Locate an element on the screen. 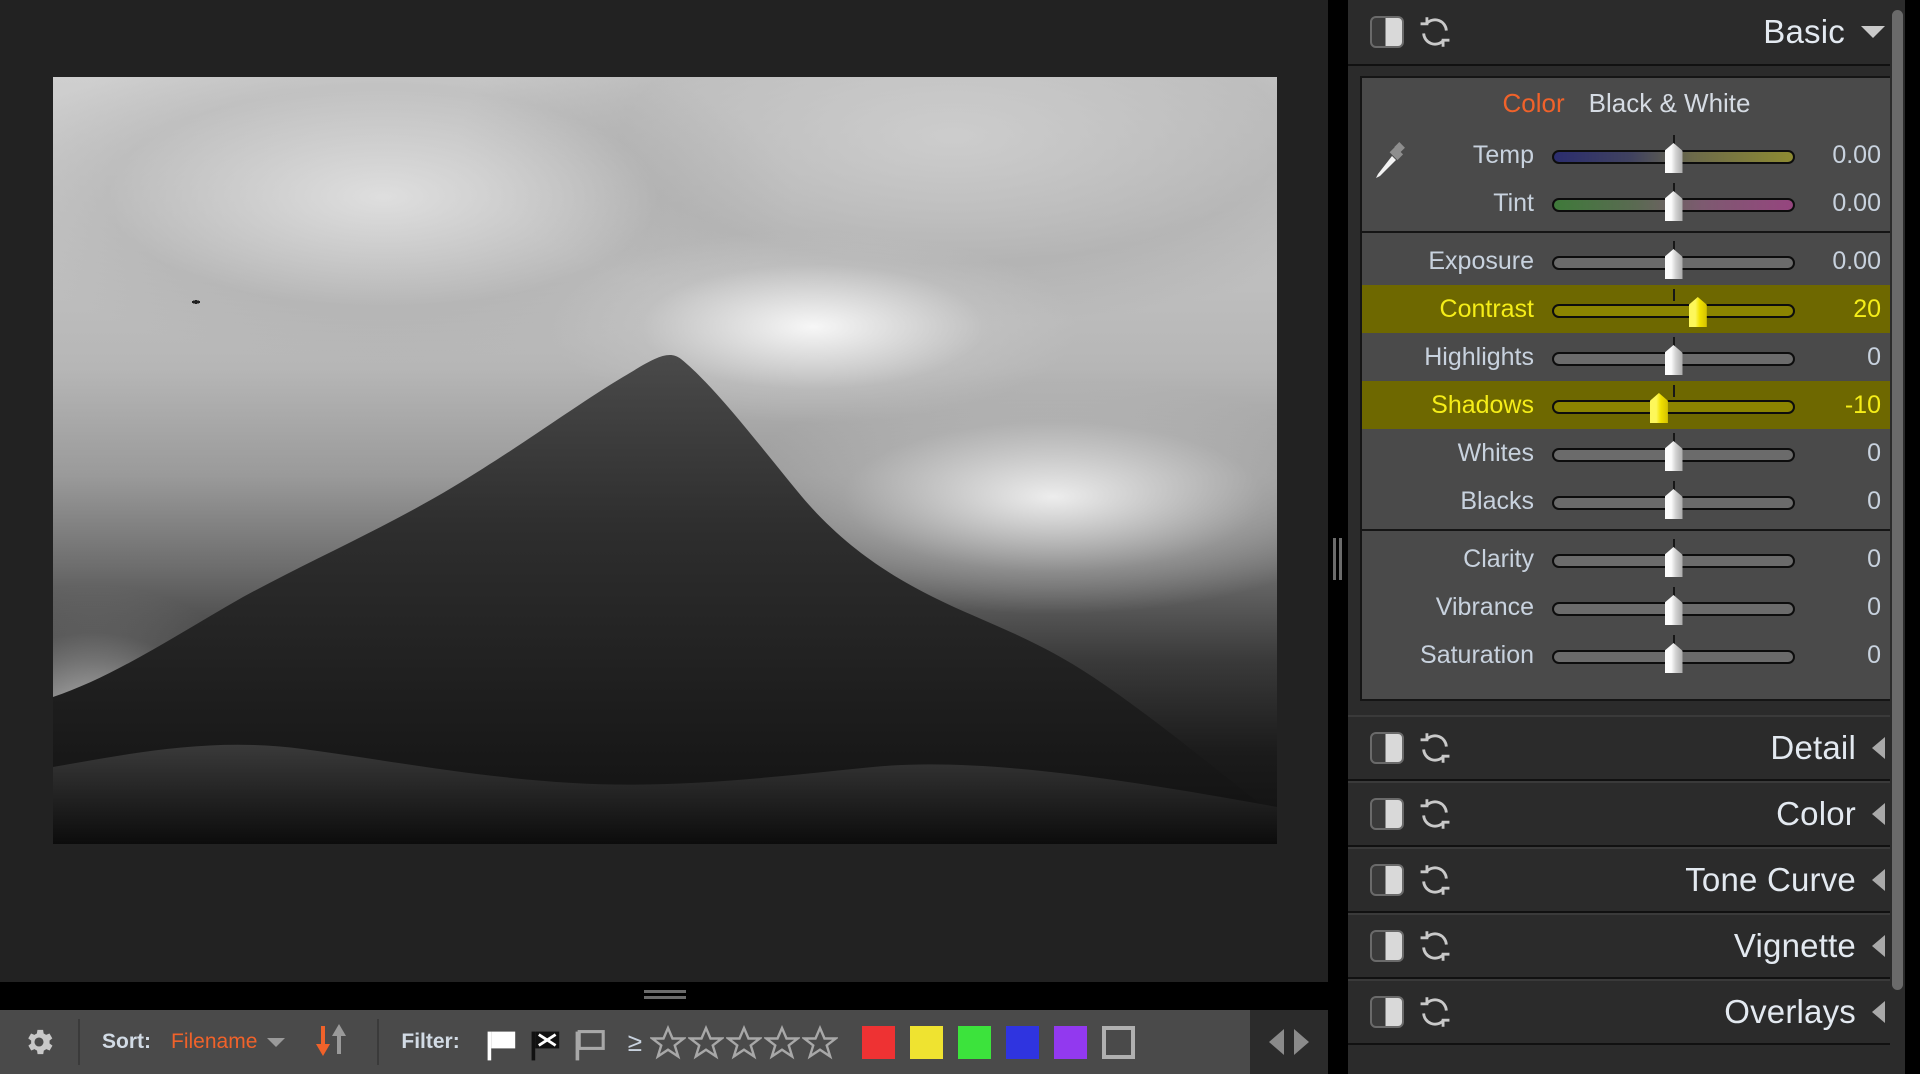 The height and width of the screenshot is (1074, 1920). flag-picked-icon is located at coordinates (499, 1045).